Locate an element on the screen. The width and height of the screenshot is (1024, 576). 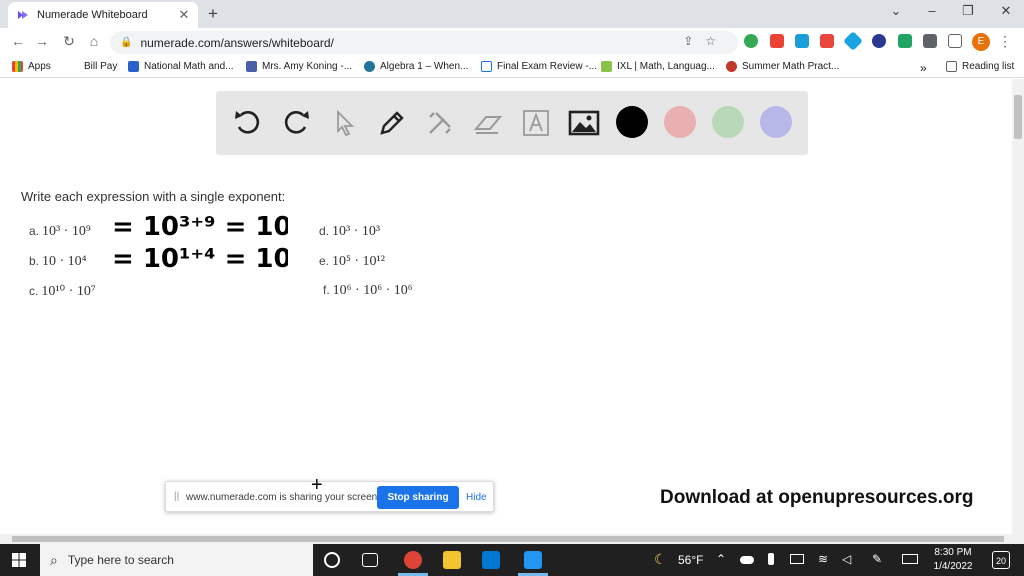
extension-sheet-icon is located at coordinates (905, 41).